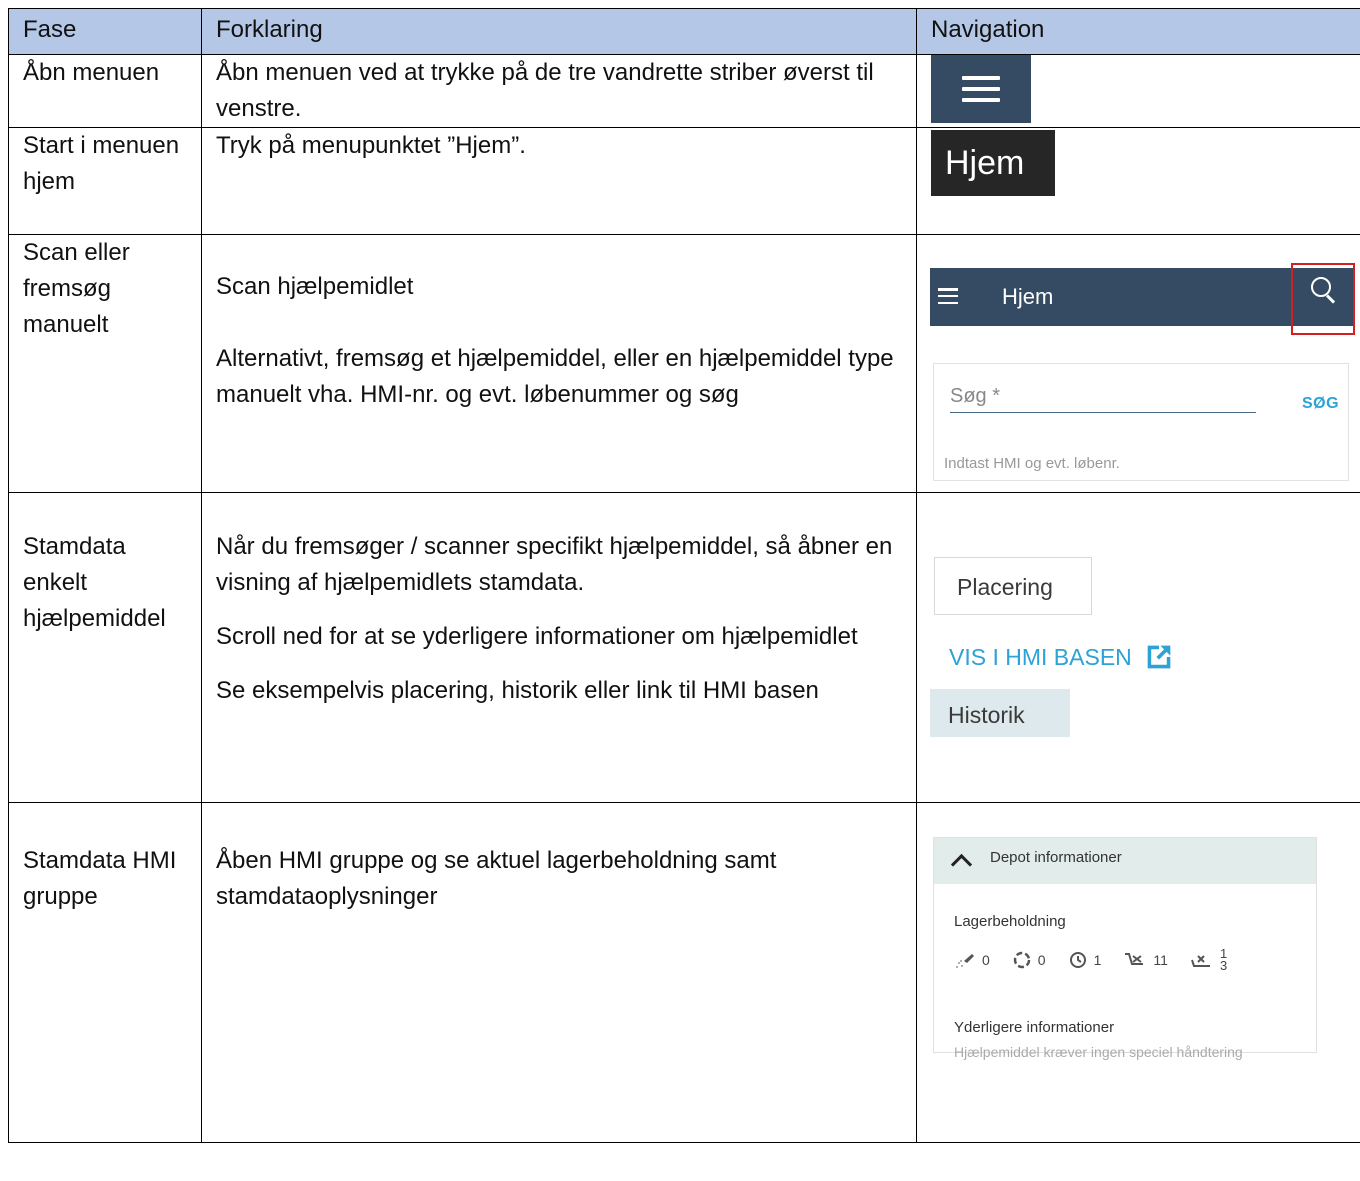  I want to click on fase-cell: Start i menuen hjem, so click(105, 181).